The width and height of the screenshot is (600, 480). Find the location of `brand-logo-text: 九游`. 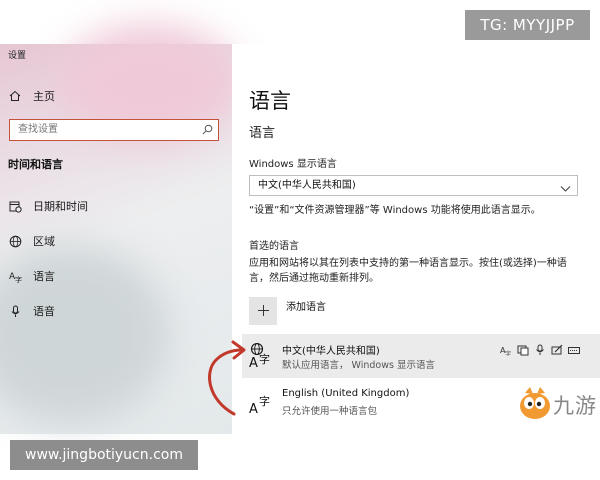

brand-logo-text: 九游 is located at coordinates (575, 406).